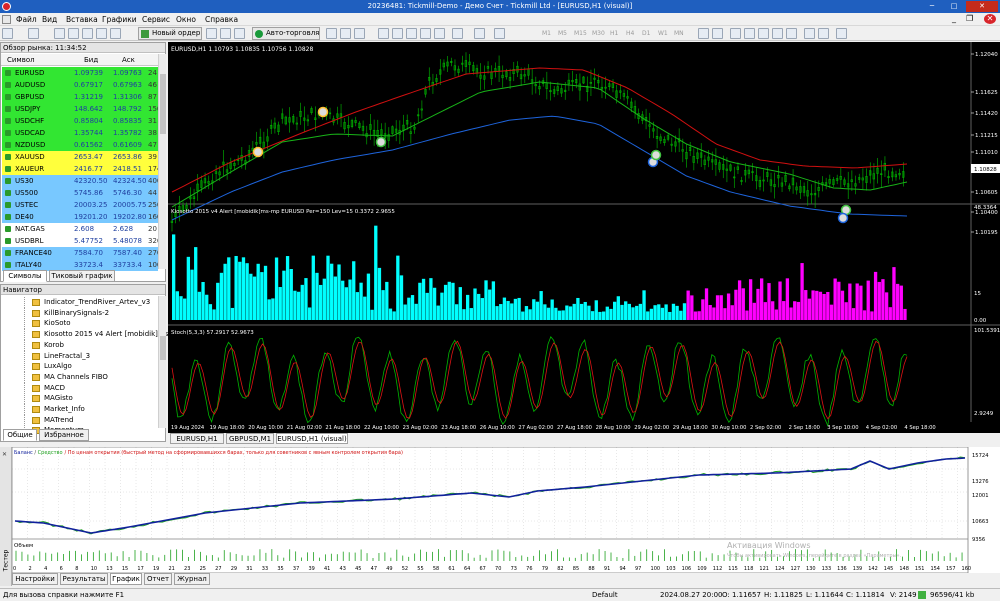 Image resolution: width=1000 pixels, height=601 pixels. I want to click on market-watch-row: XAUEUR 2416.77 2418.51 174, so click(81, 169).